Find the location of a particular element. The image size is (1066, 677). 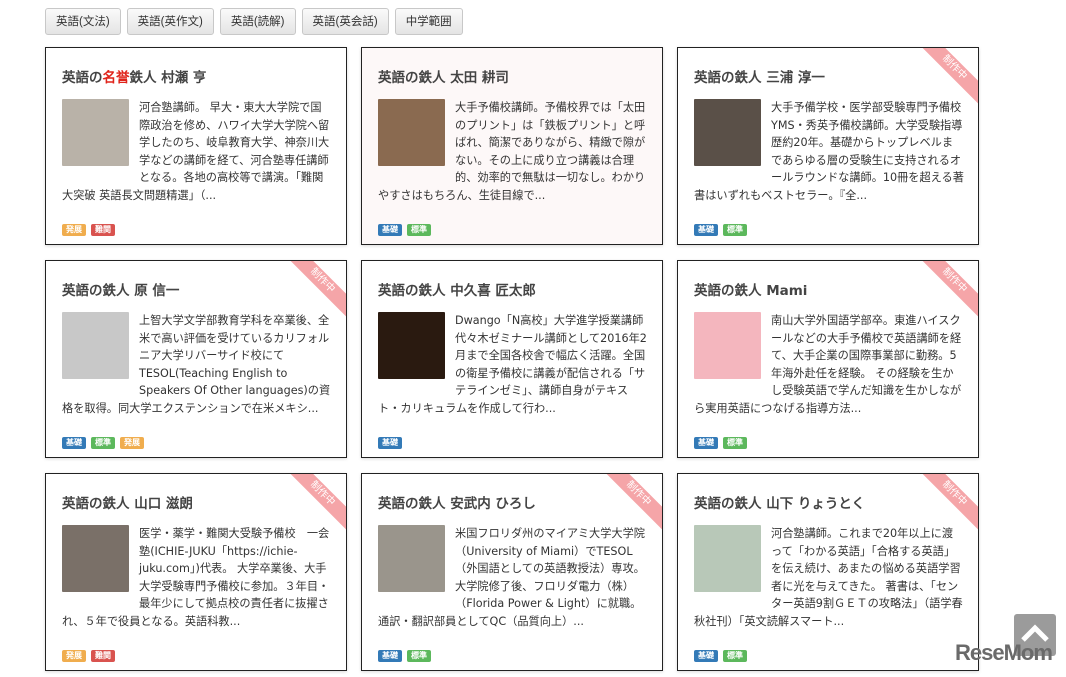

level-tags: 基礎 標準 発展 is located at coordinates (103, 443).